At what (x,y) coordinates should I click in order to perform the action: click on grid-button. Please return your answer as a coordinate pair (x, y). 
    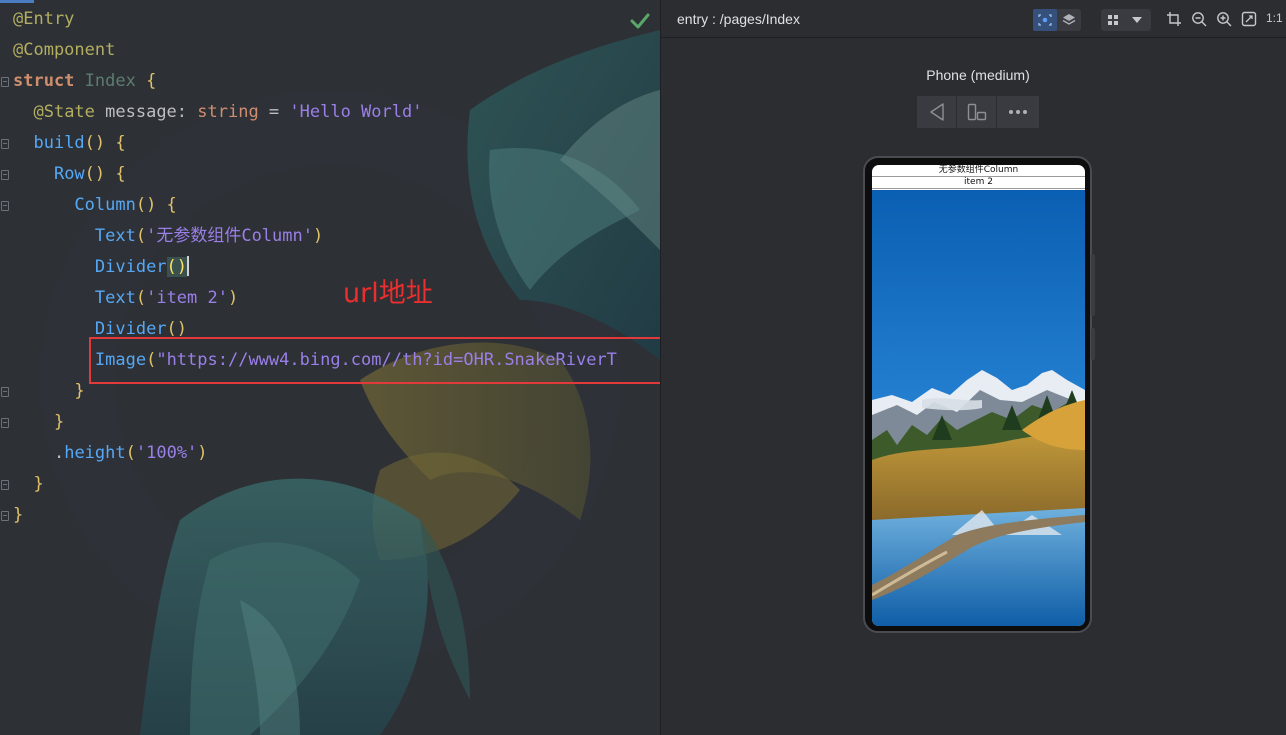
    Looking at the image, I should click on (1113, 20).